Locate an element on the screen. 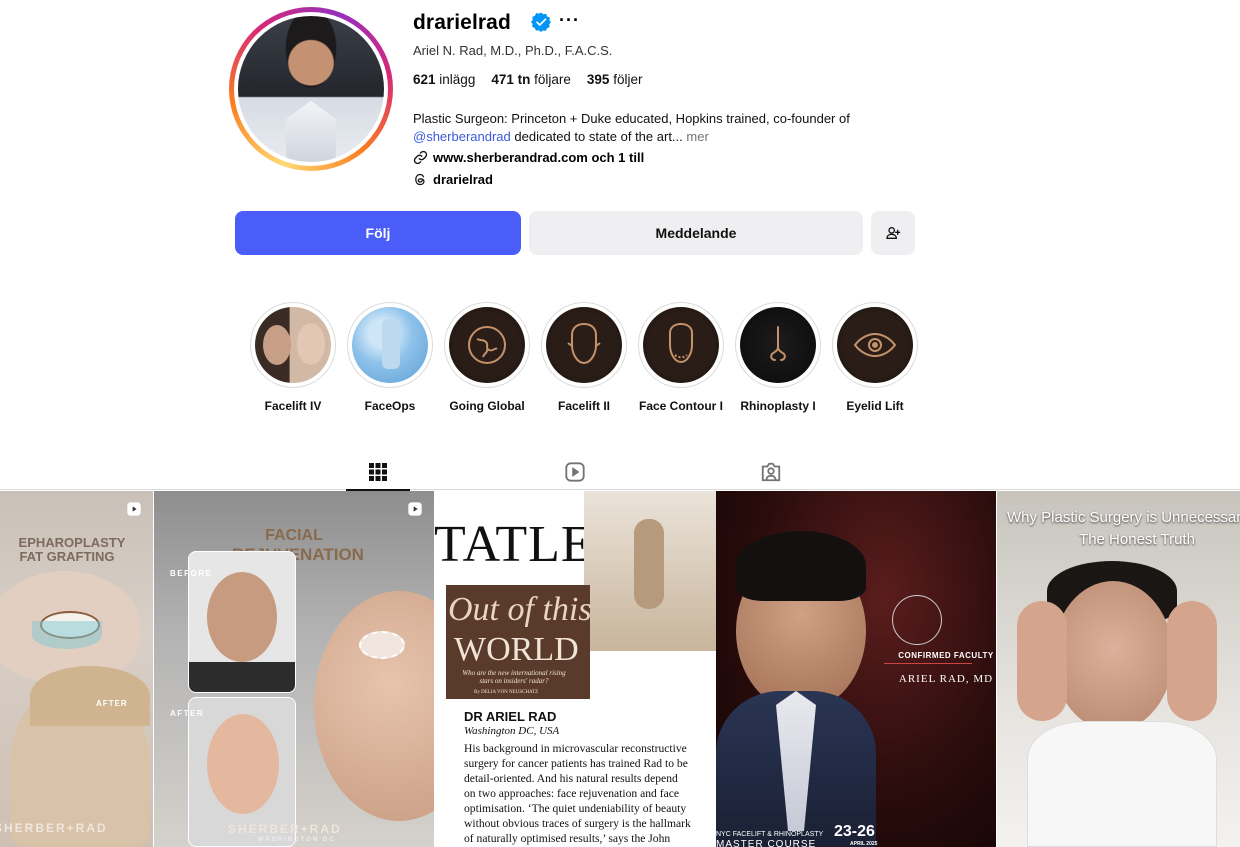 Image resolution: width=1240 pixels, height=847 pixels. follow-button: Följ is located at coordinates (378, 233).